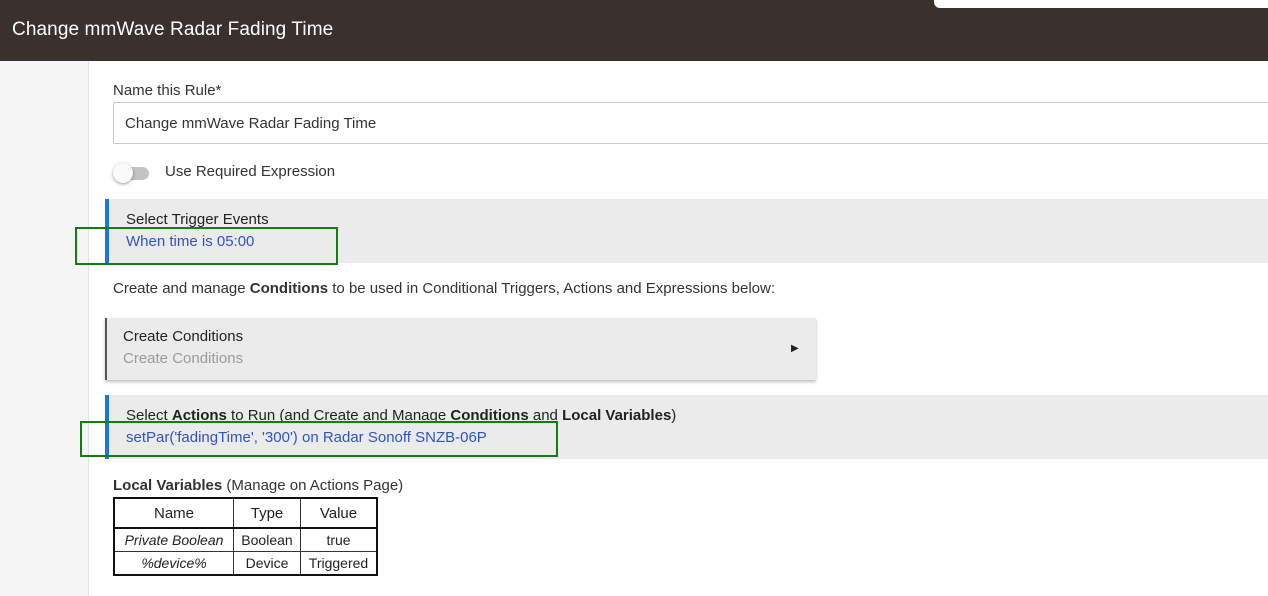 This screenshot has height=596, width=1268. Describe the element at coordinates (674, 415) in the screenshot. I see `actions-heading-part4: )` at that location.